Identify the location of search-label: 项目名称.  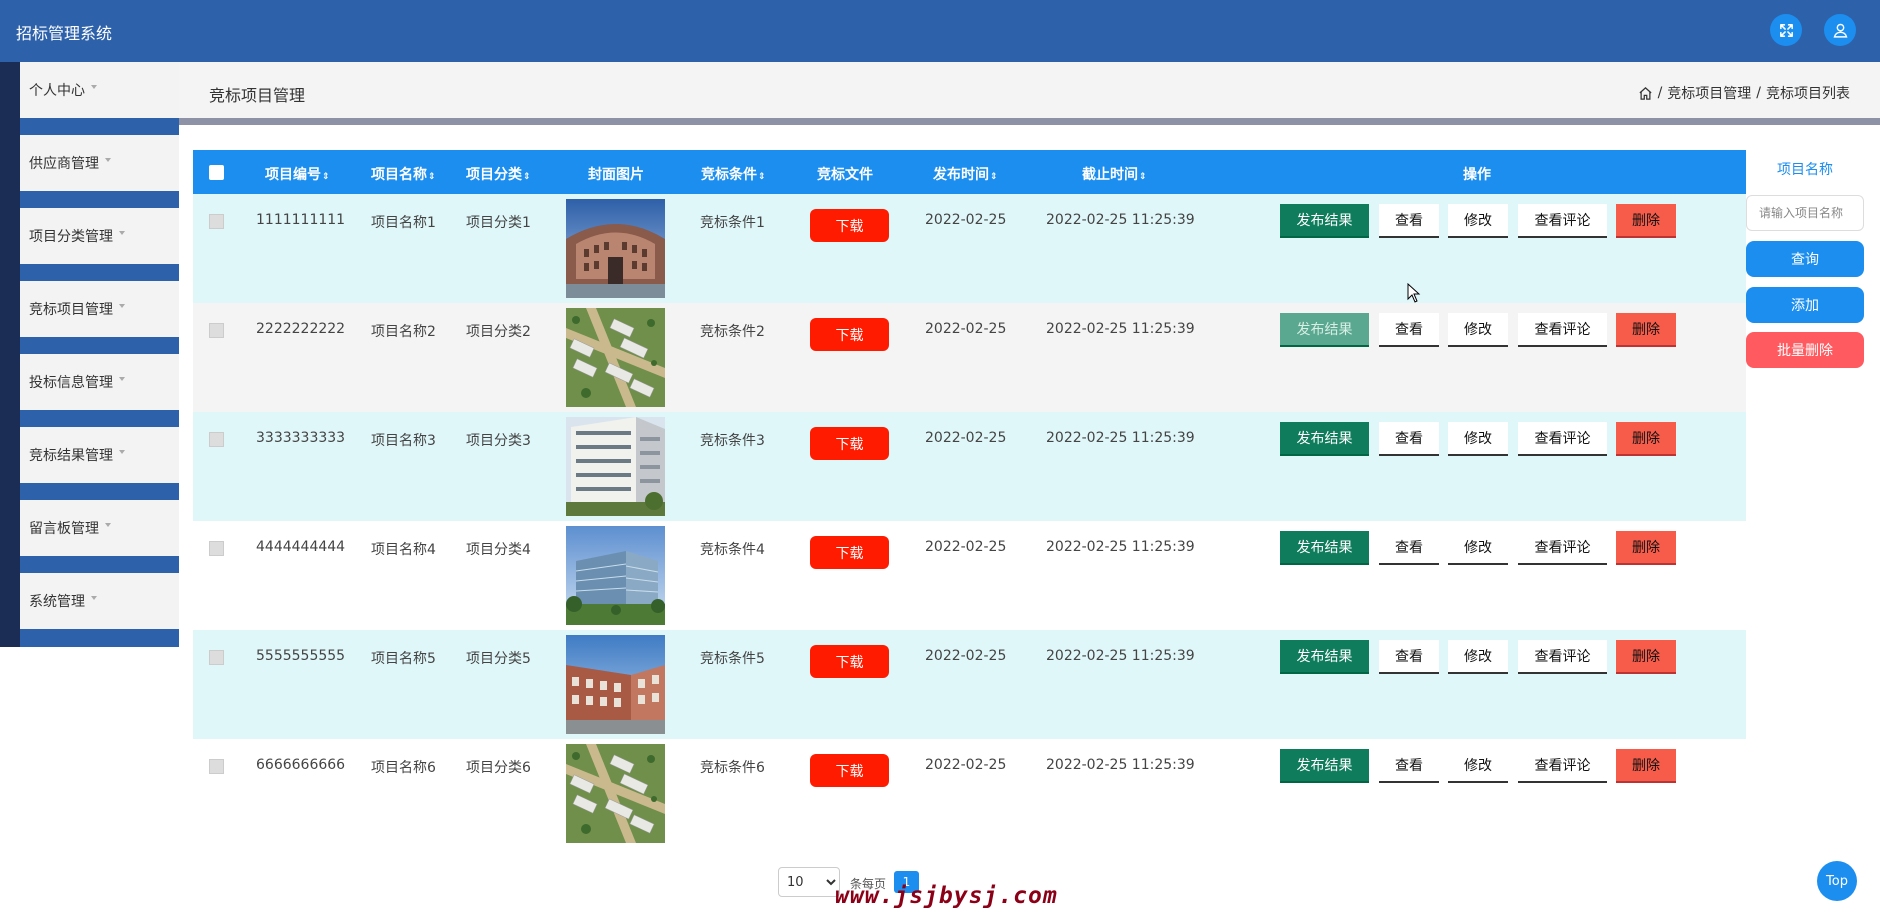
(1805, 170).